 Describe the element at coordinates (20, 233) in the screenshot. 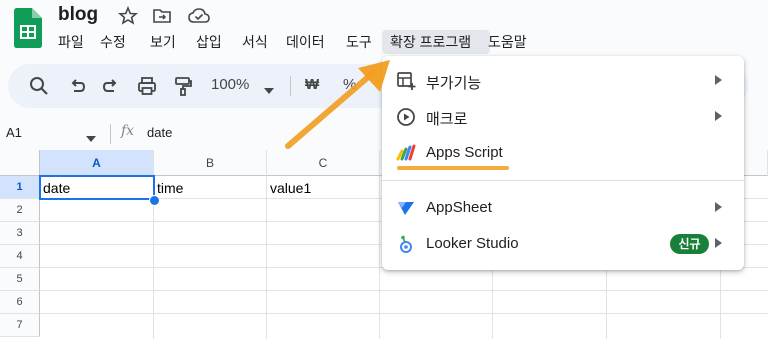

I see `row-header-3: 3` at that location.